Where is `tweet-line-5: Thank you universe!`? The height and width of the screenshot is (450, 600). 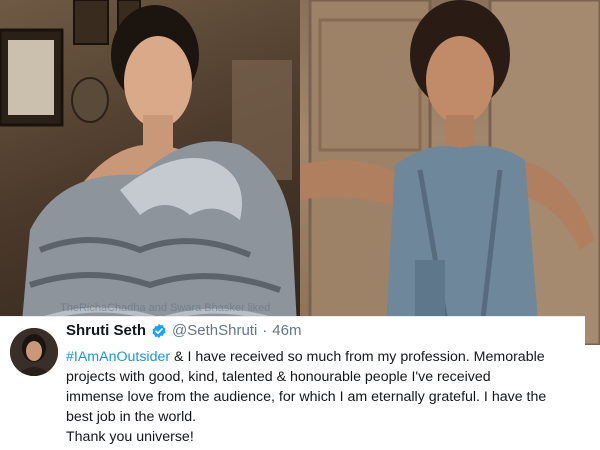
tweet-line-5: Thank you universe! is located at coordinates (130, 437).